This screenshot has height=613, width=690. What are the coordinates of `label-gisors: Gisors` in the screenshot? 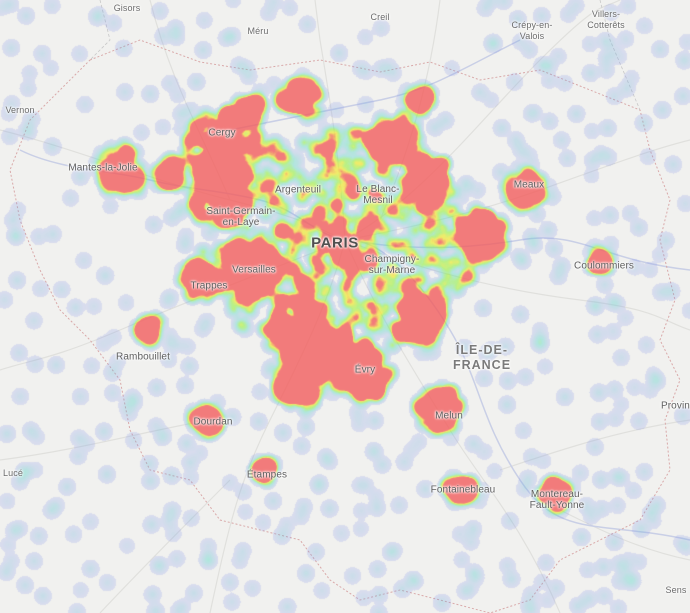 It's located at (127, 8).